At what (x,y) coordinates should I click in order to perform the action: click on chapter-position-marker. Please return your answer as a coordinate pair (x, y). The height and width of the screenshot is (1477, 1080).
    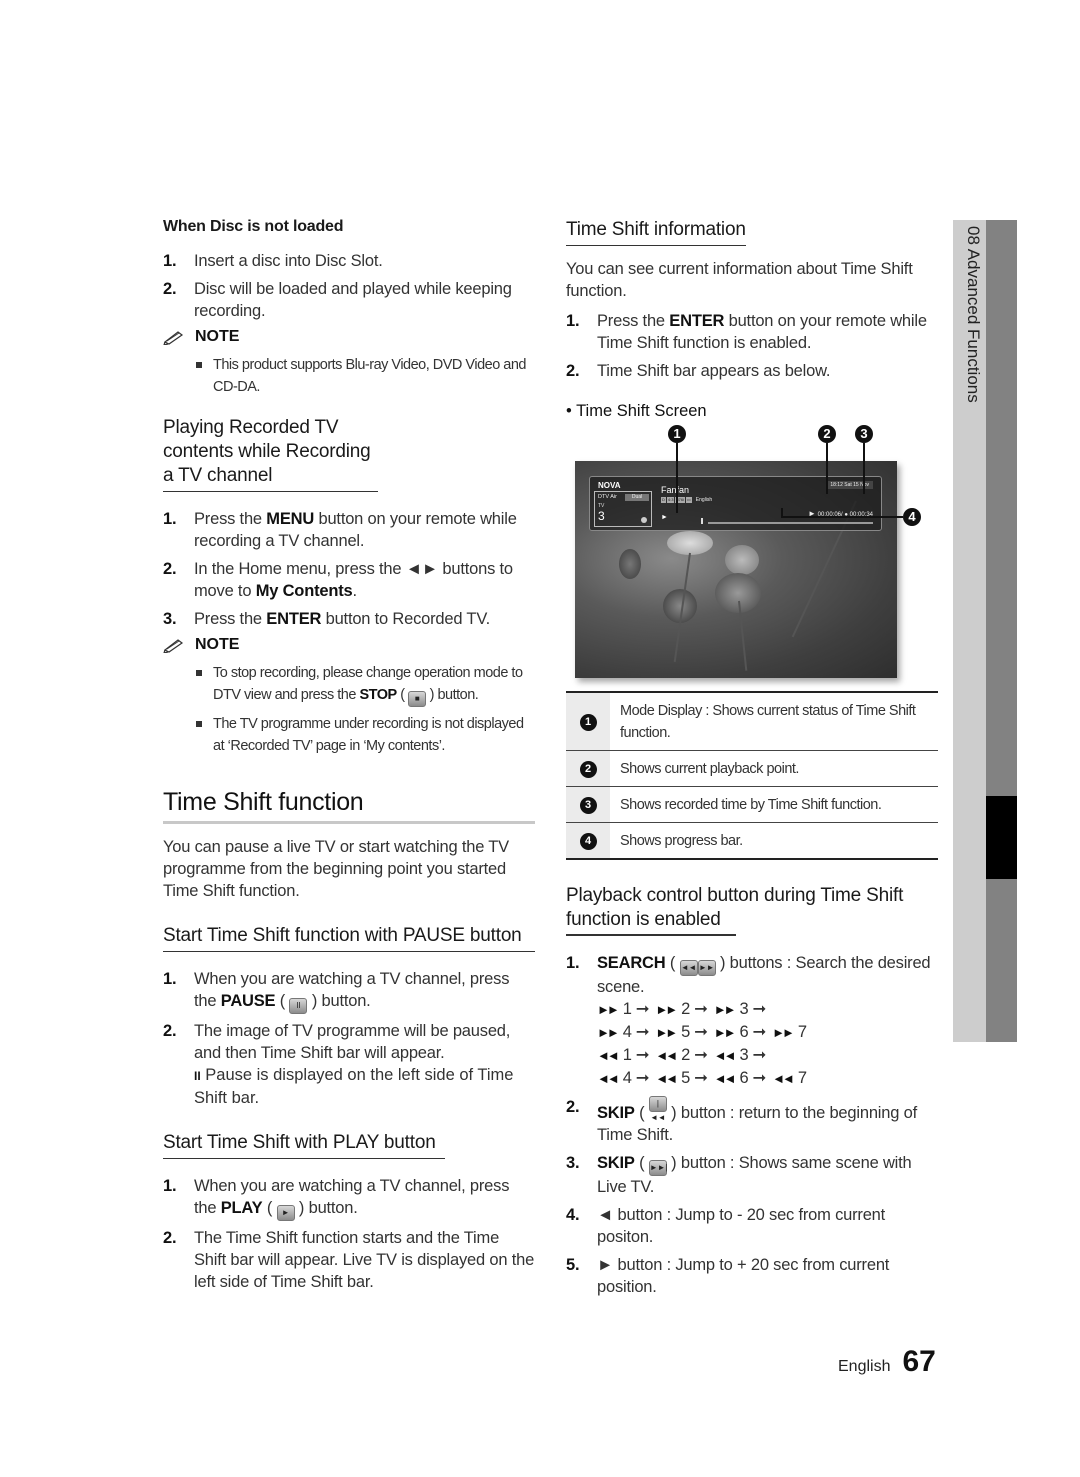
    Looking at the image, I should click on (1001, 837).